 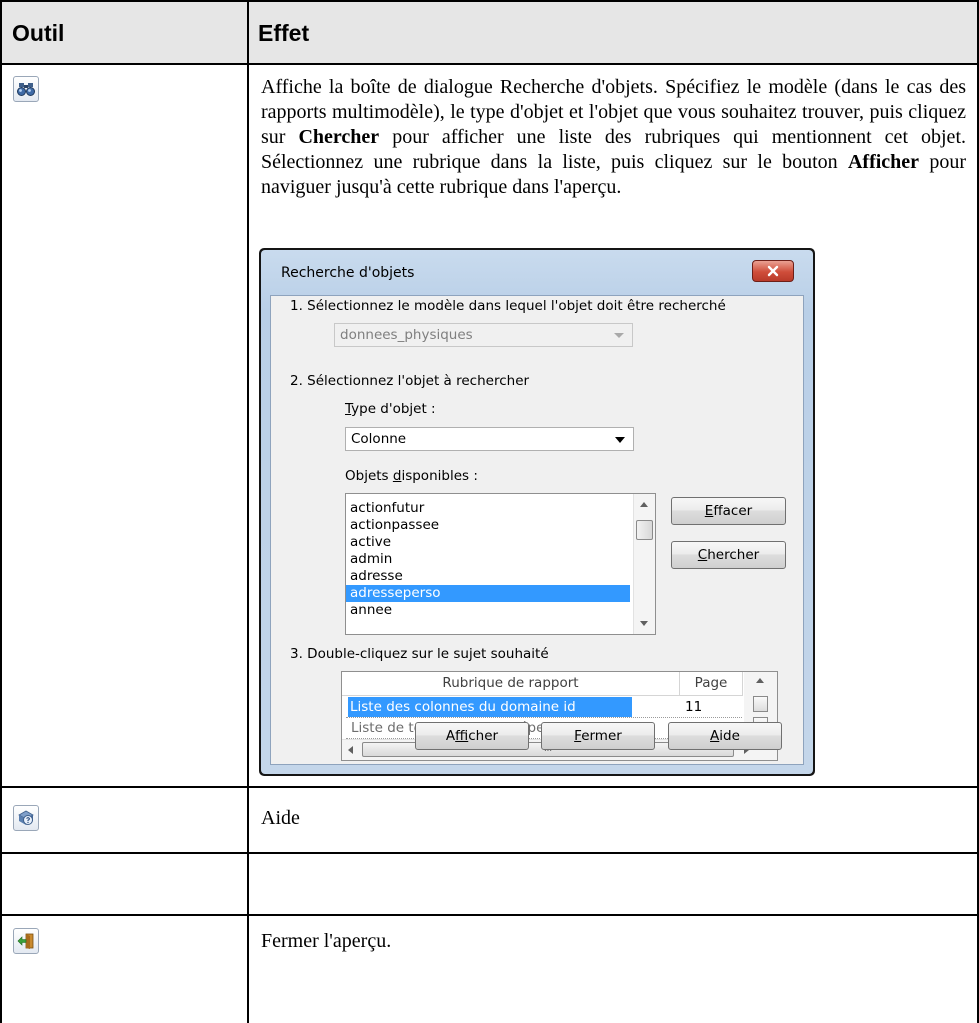 I want to click on list-item: admin, so click(x=488, y=559).